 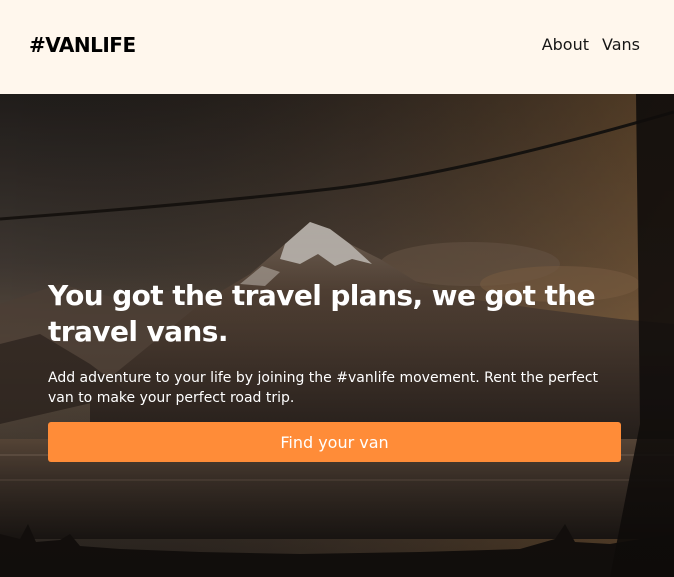 I want to click on site-logo: #VANLIFE, so click(x=82, y=45).